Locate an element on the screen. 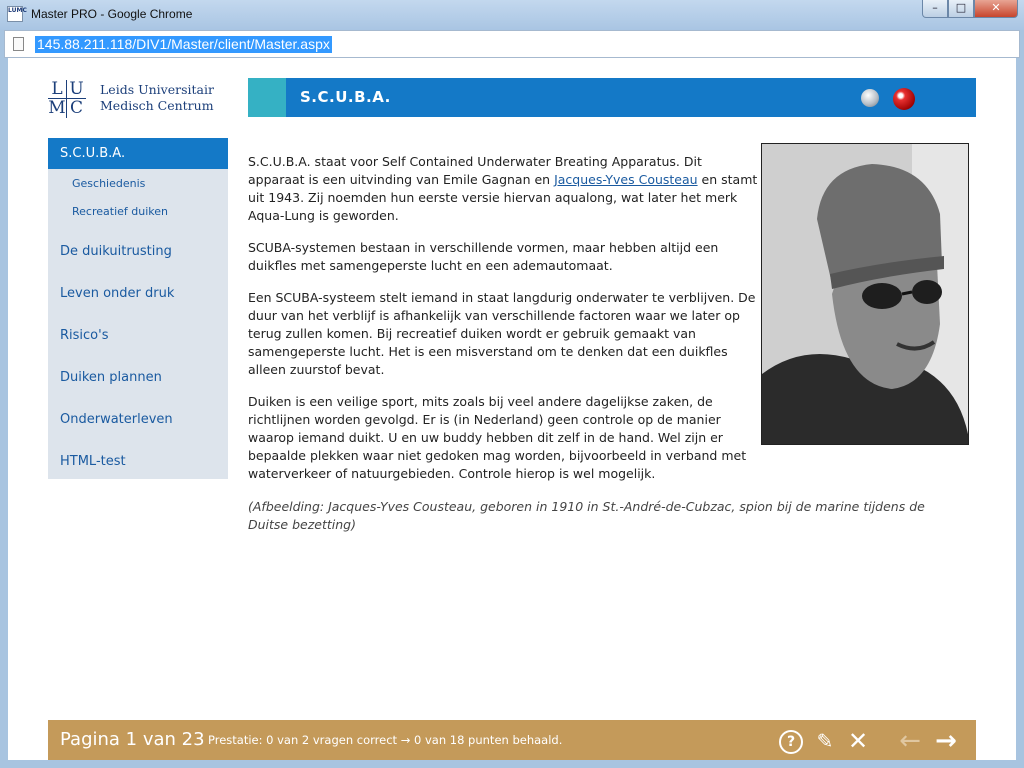 The image size is (1024, 768). minimize-button: – is located at coordinates (935, 9).